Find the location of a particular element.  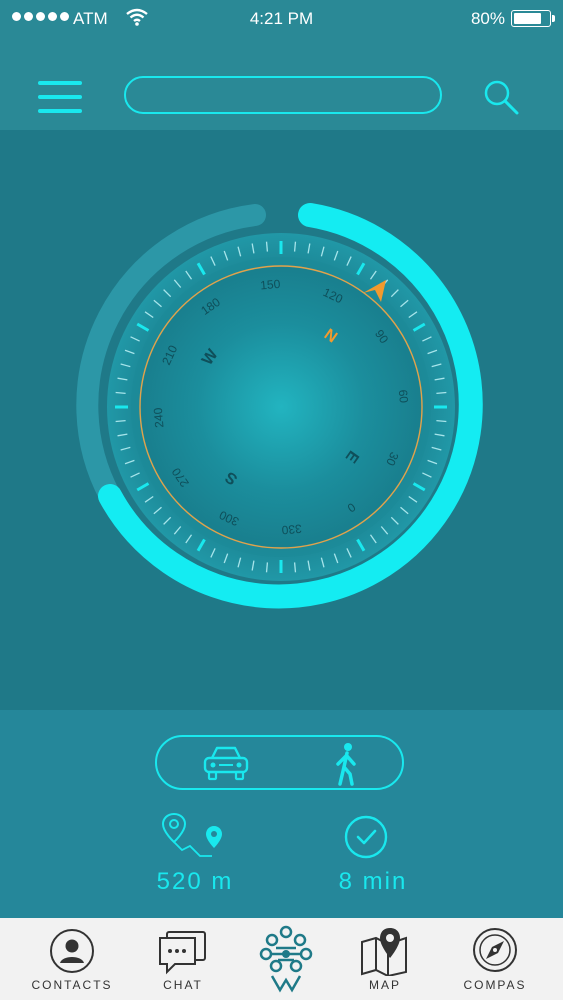

distance-value: 520 m is located at coordinates (195, 881).